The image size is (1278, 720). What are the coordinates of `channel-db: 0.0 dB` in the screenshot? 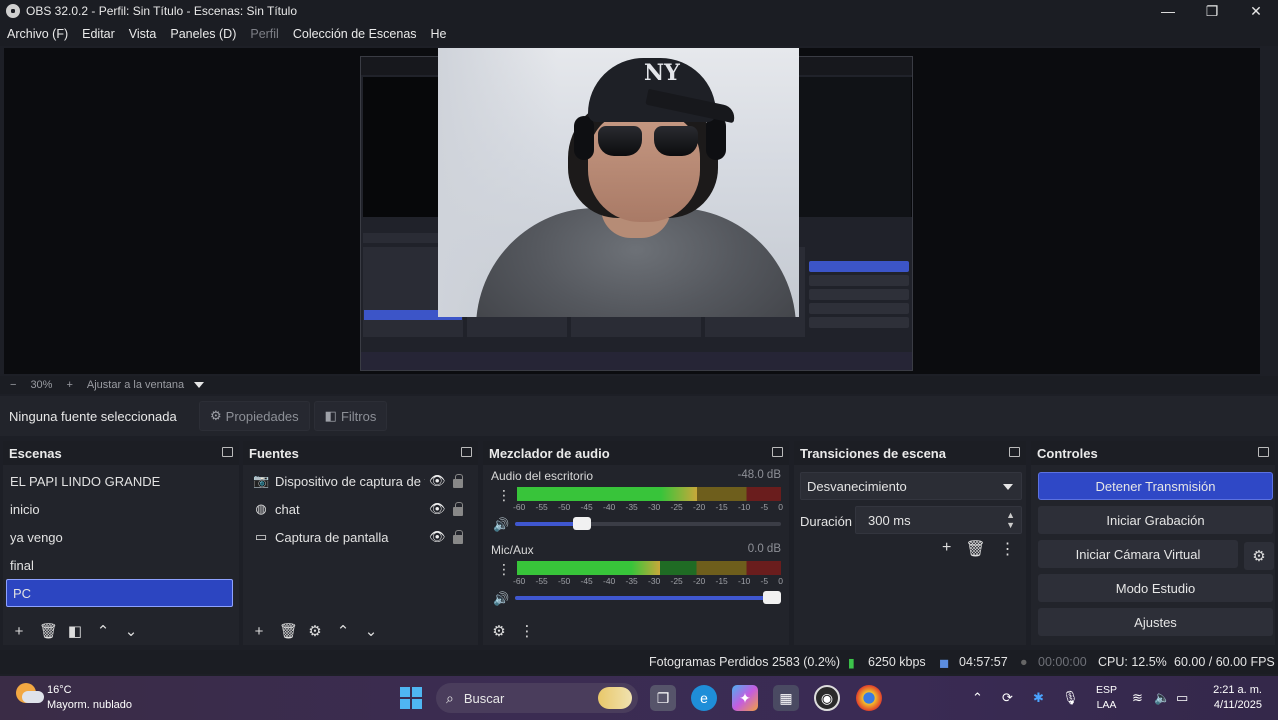 It's located at (764, 549).